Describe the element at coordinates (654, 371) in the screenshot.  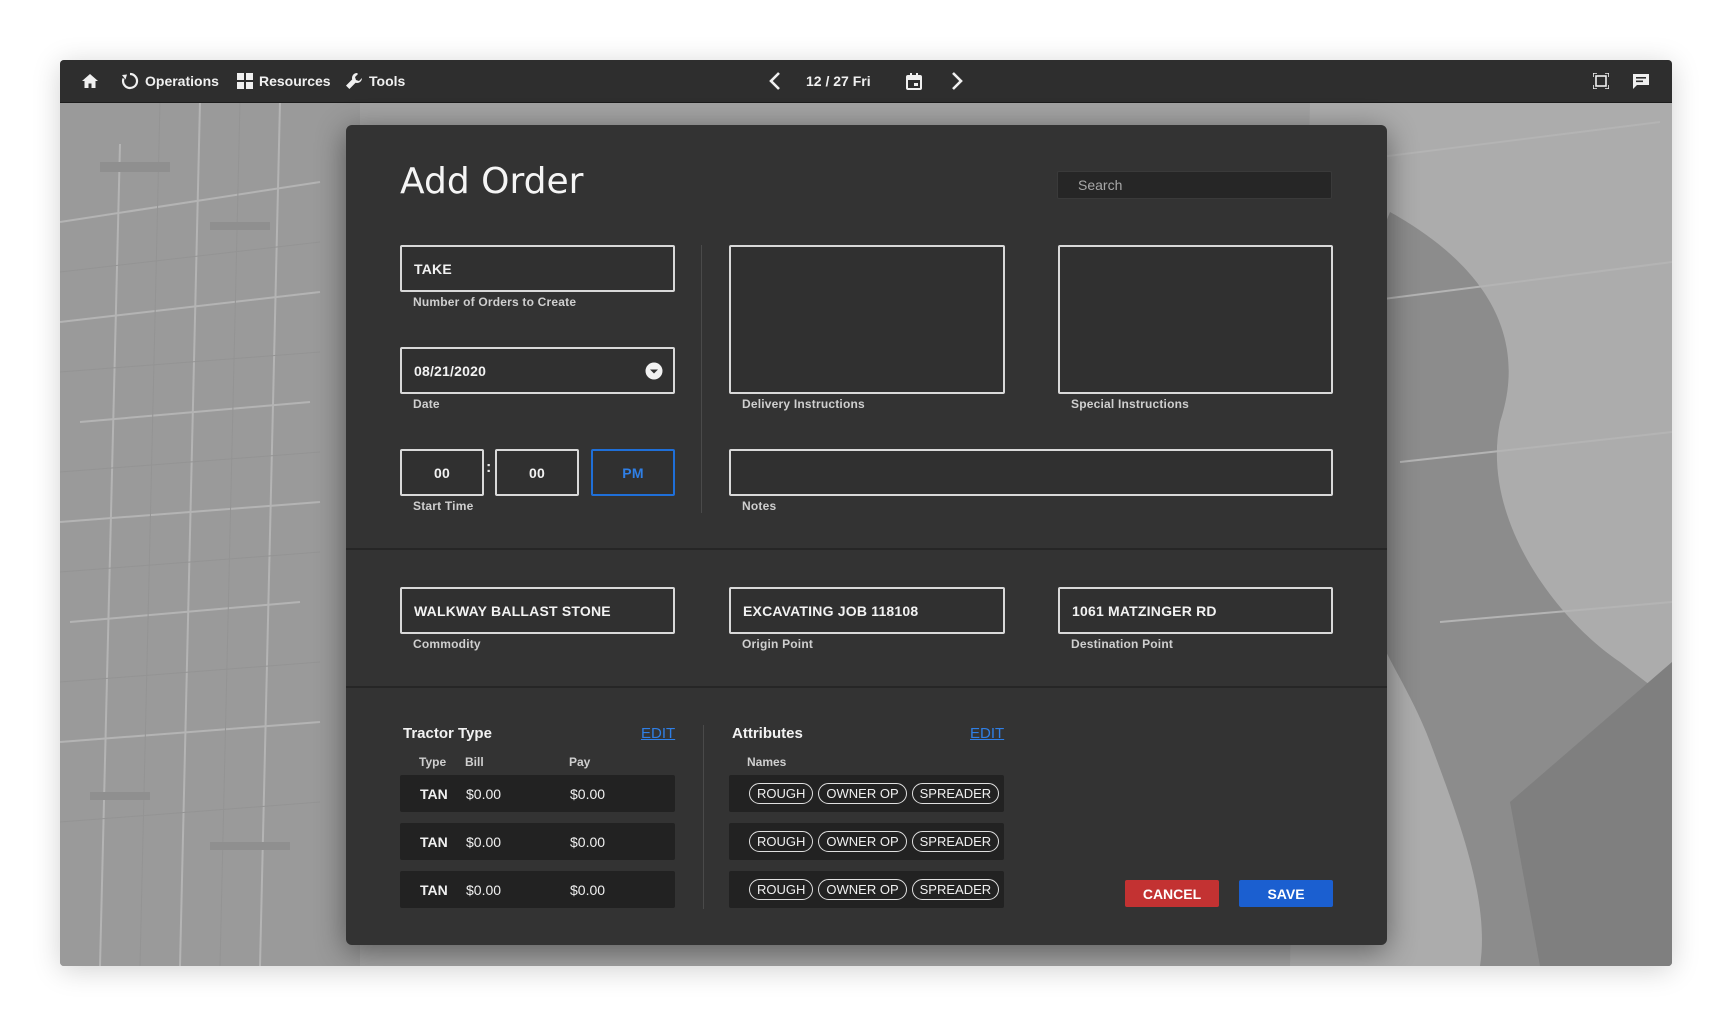
I see `chevron-down-icon` at that location.